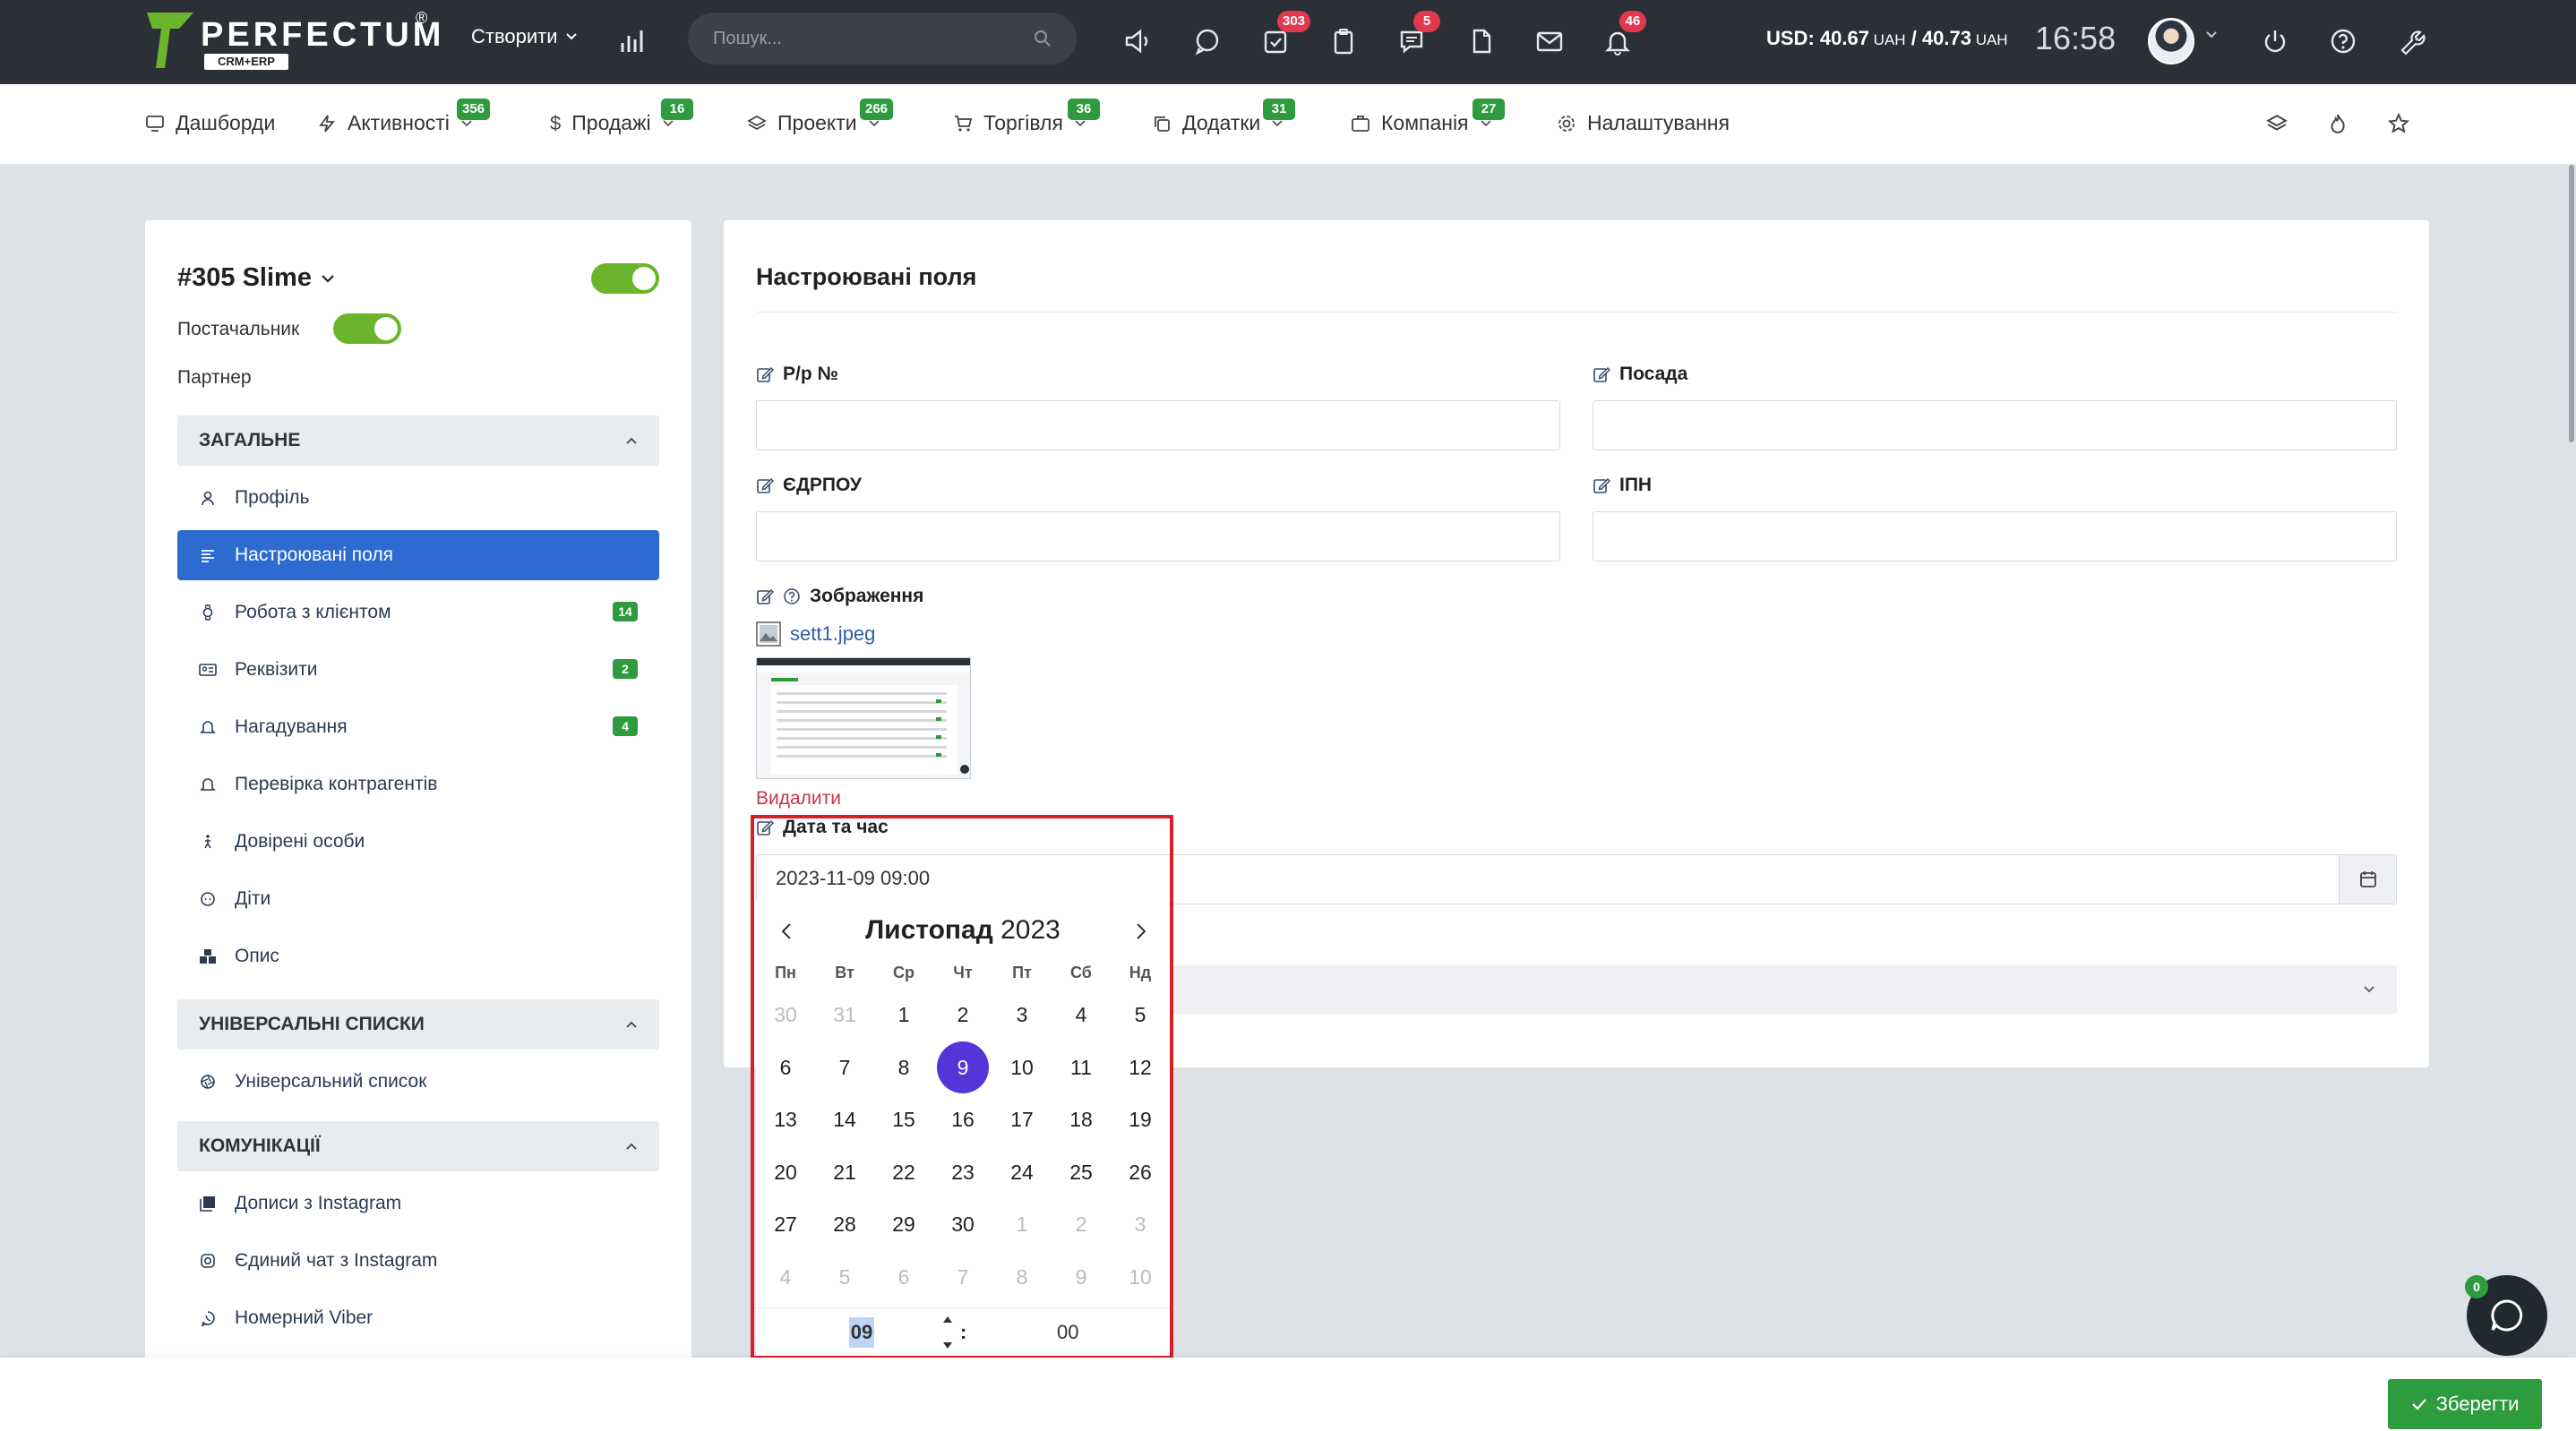 This screenshot has height=1431, width=2576. I want to click on settings-tools-button, so click(2411, 41).